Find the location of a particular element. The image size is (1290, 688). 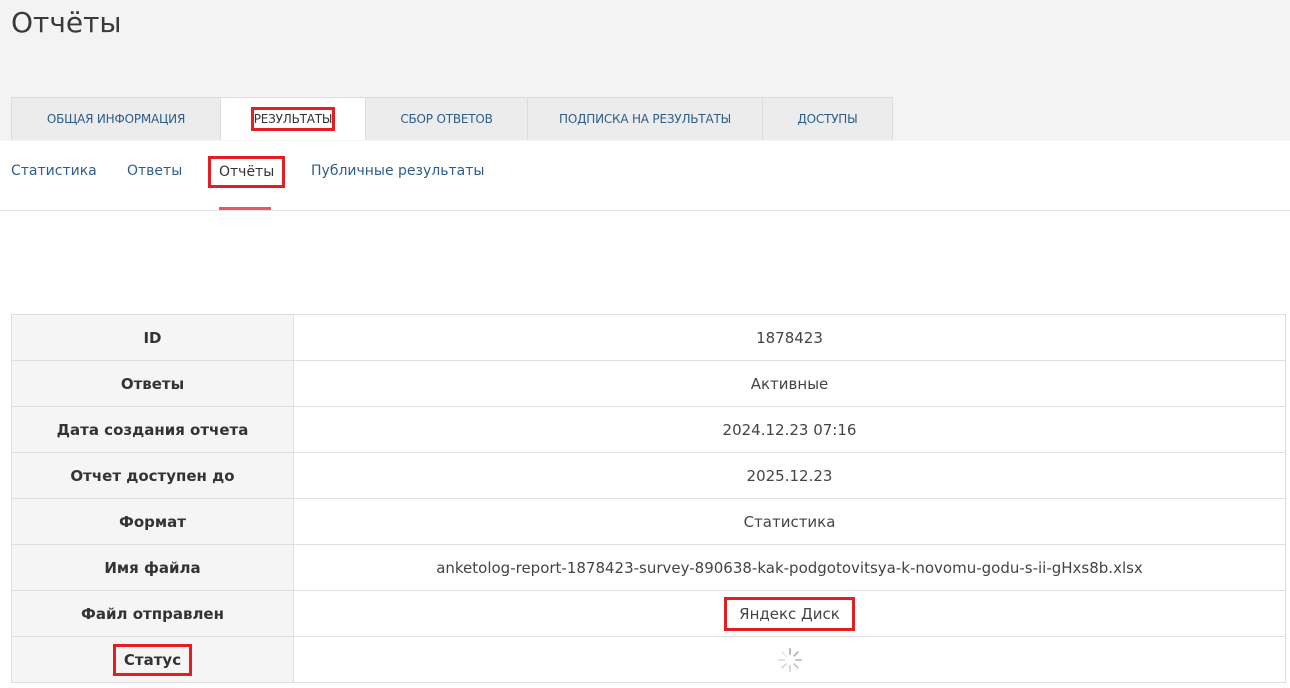

subtab-answers: Ответы is located at coordinates (154, 171).